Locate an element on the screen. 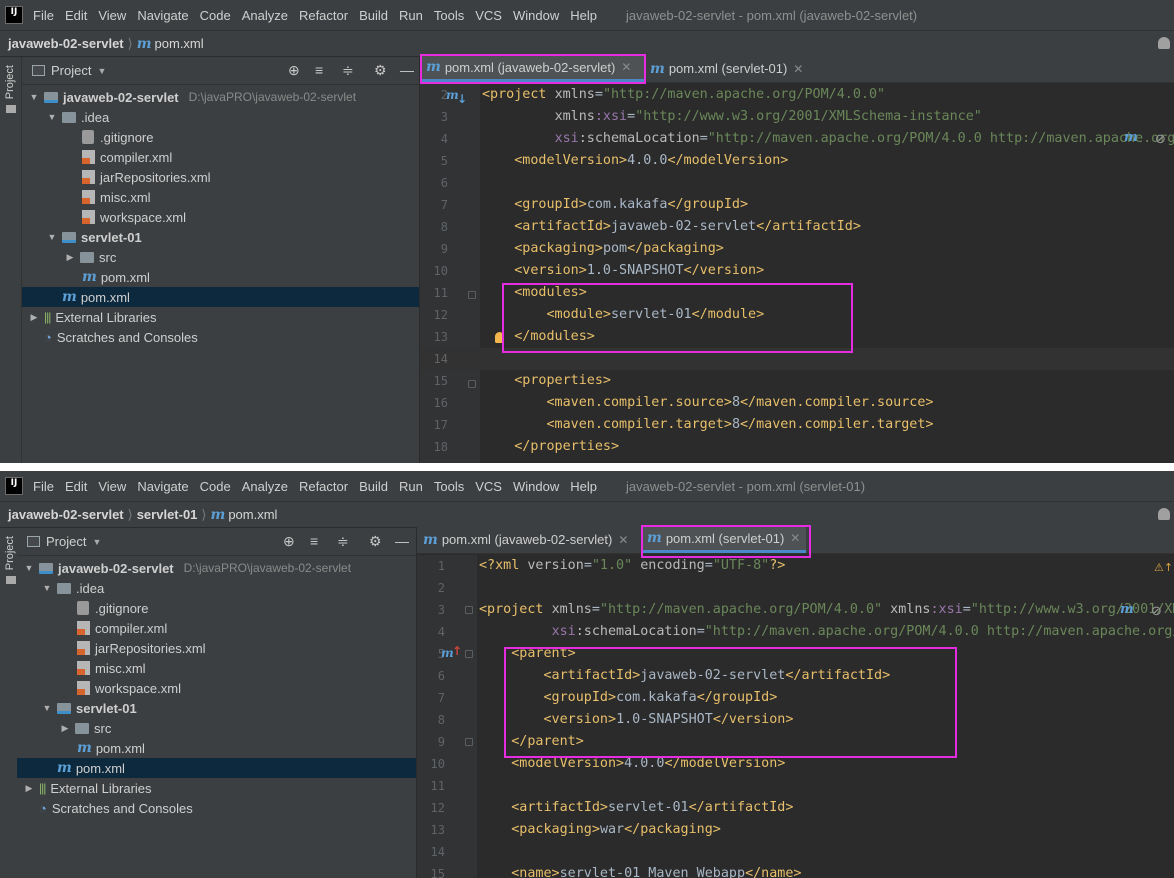 The height and width of the screenshot is (878, 1174). breadcrumb-module: servlet-01 is located at coordinates (167, 514).